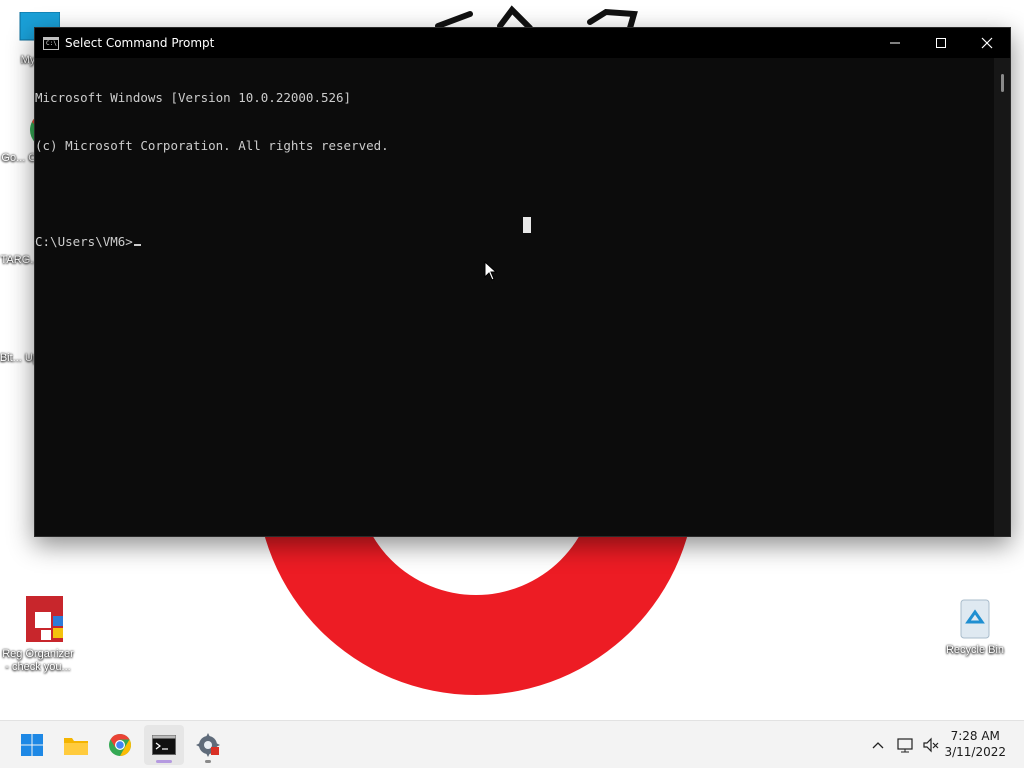 This screenshot has width=1024, height=768. I want to click on reg-organizer-icon, so click(44, 619).